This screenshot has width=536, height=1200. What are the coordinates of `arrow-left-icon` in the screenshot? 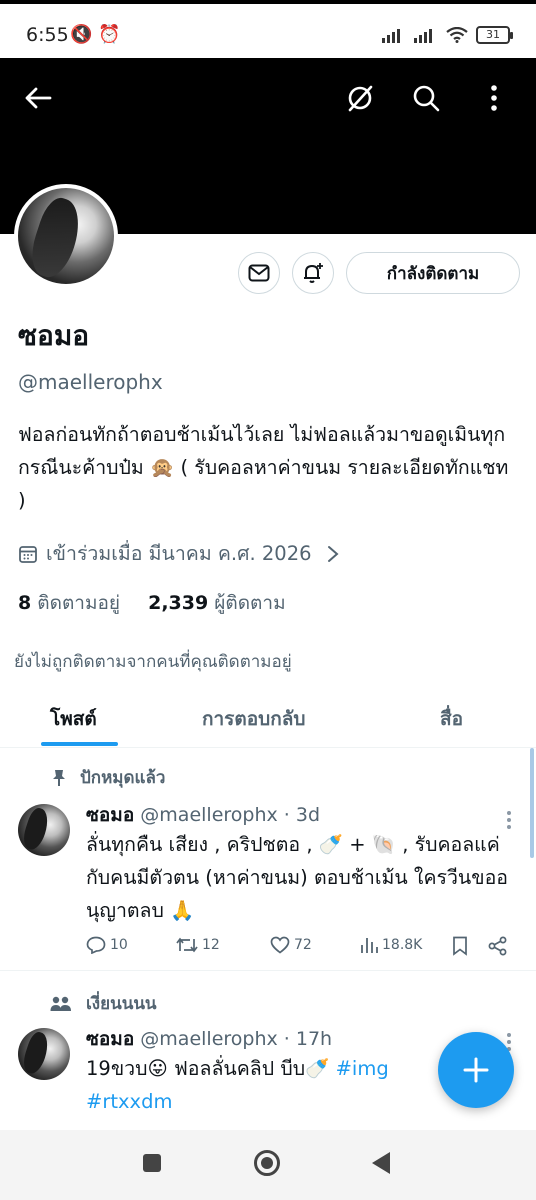 It's located at (38, 98).